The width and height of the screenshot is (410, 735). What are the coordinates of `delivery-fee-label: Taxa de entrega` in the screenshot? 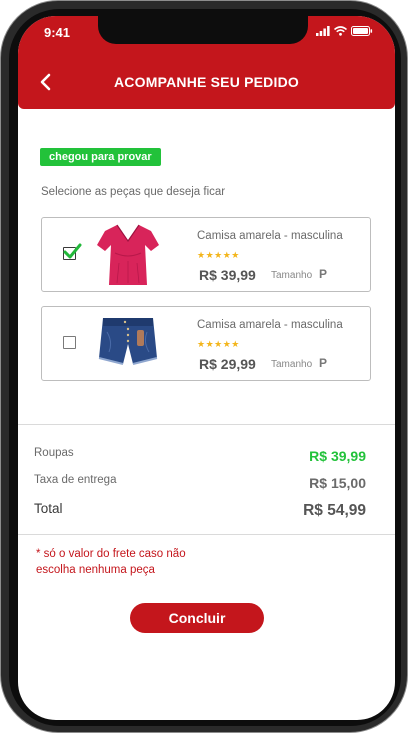 It's located at (75, 480).